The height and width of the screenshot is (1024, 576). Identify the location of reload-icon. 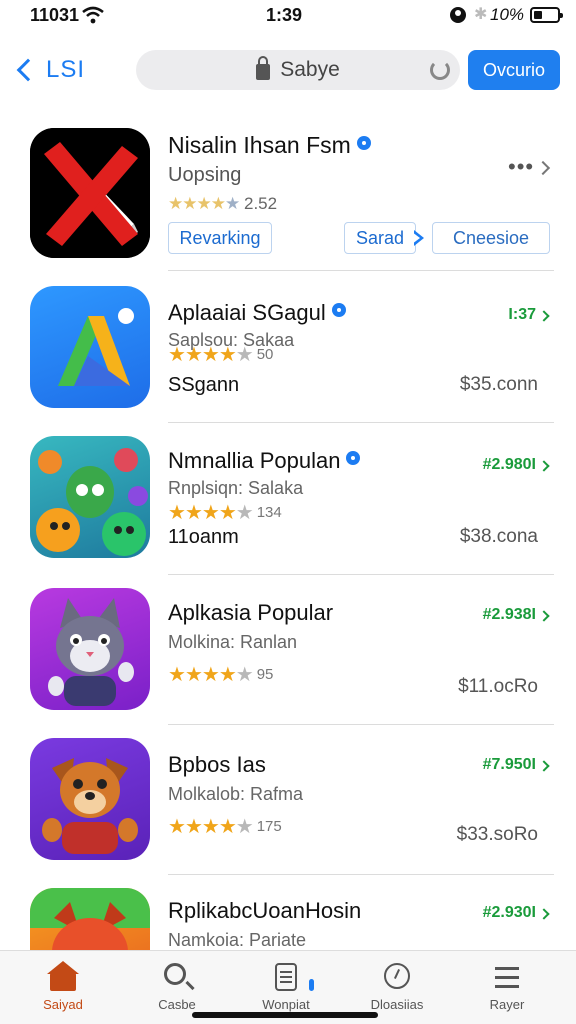
(440, 70).